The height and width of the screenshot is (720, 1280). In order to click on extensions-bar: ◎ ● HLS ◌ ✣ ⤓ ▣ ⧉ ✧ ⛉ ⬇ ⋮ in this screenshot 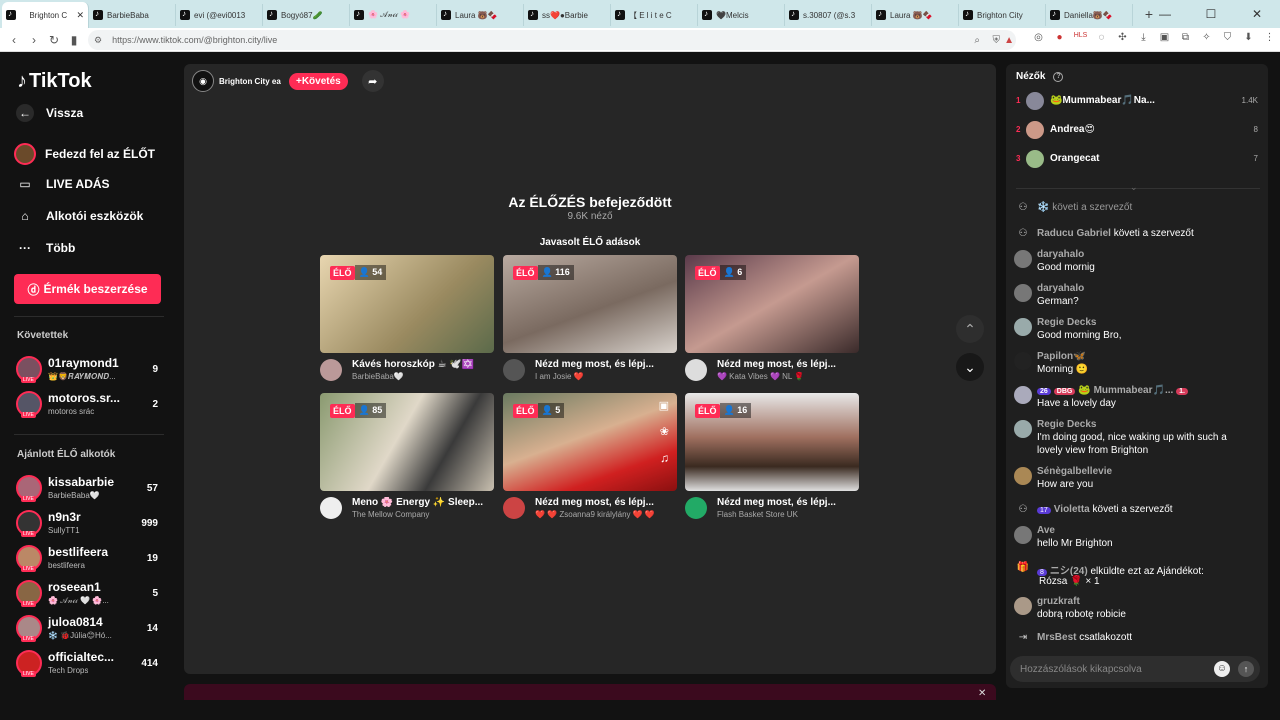, I will do `click(1154, 37)`.